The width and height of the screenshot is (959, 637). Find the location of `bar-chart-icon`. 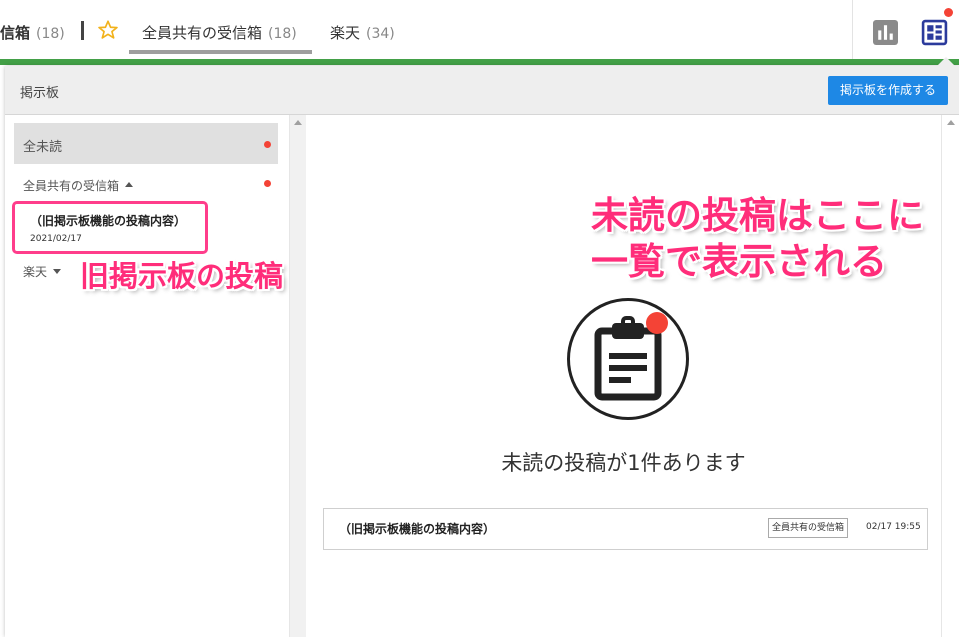

bar-chart-icon is located at coordinates (885, 32).